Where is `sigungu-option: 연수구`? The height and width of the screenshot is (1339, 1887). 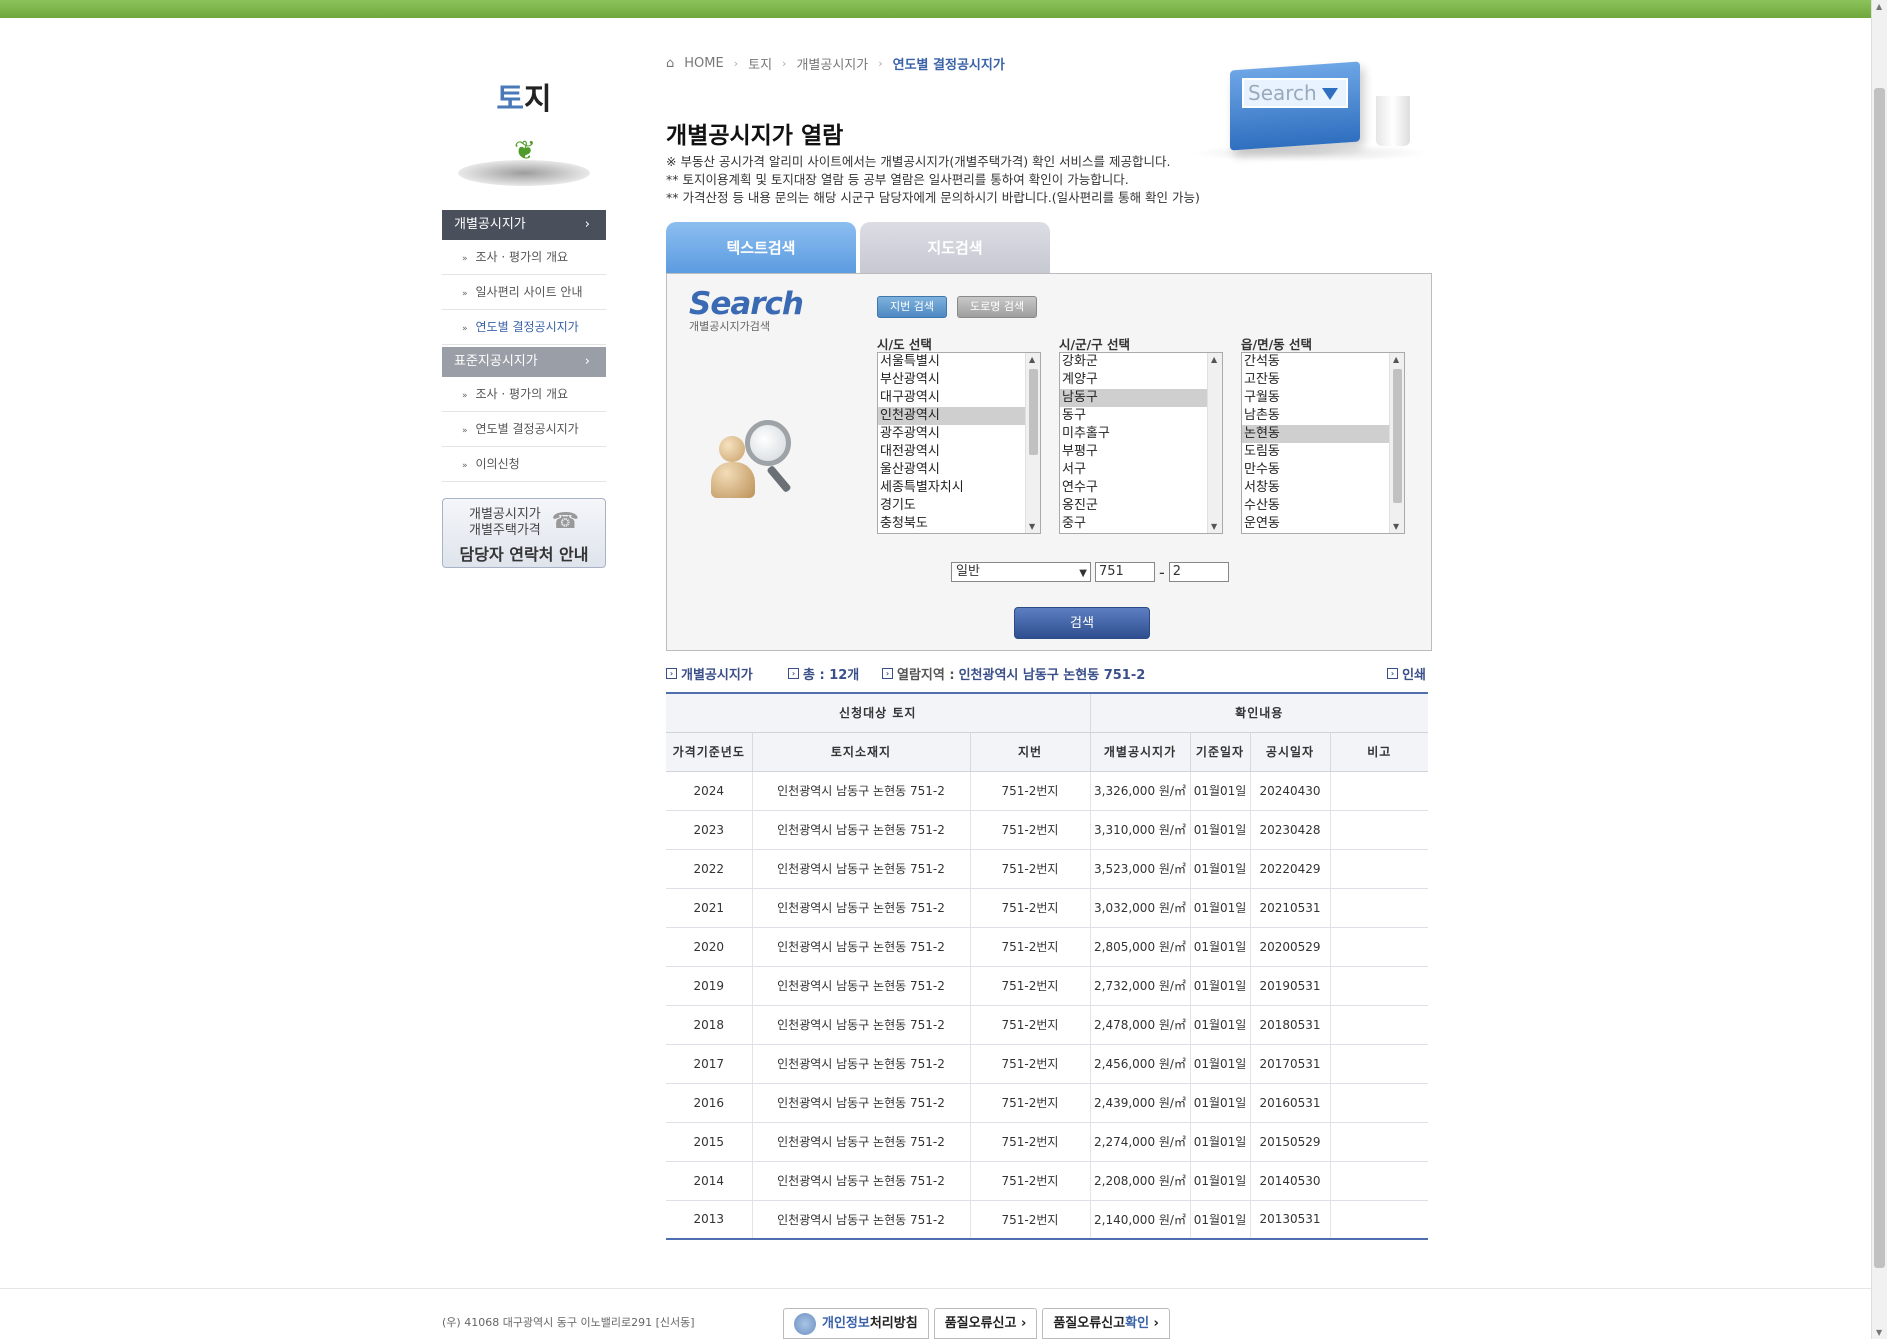
sigungu-option: 연수구 is located at coordinates (1134, 488).